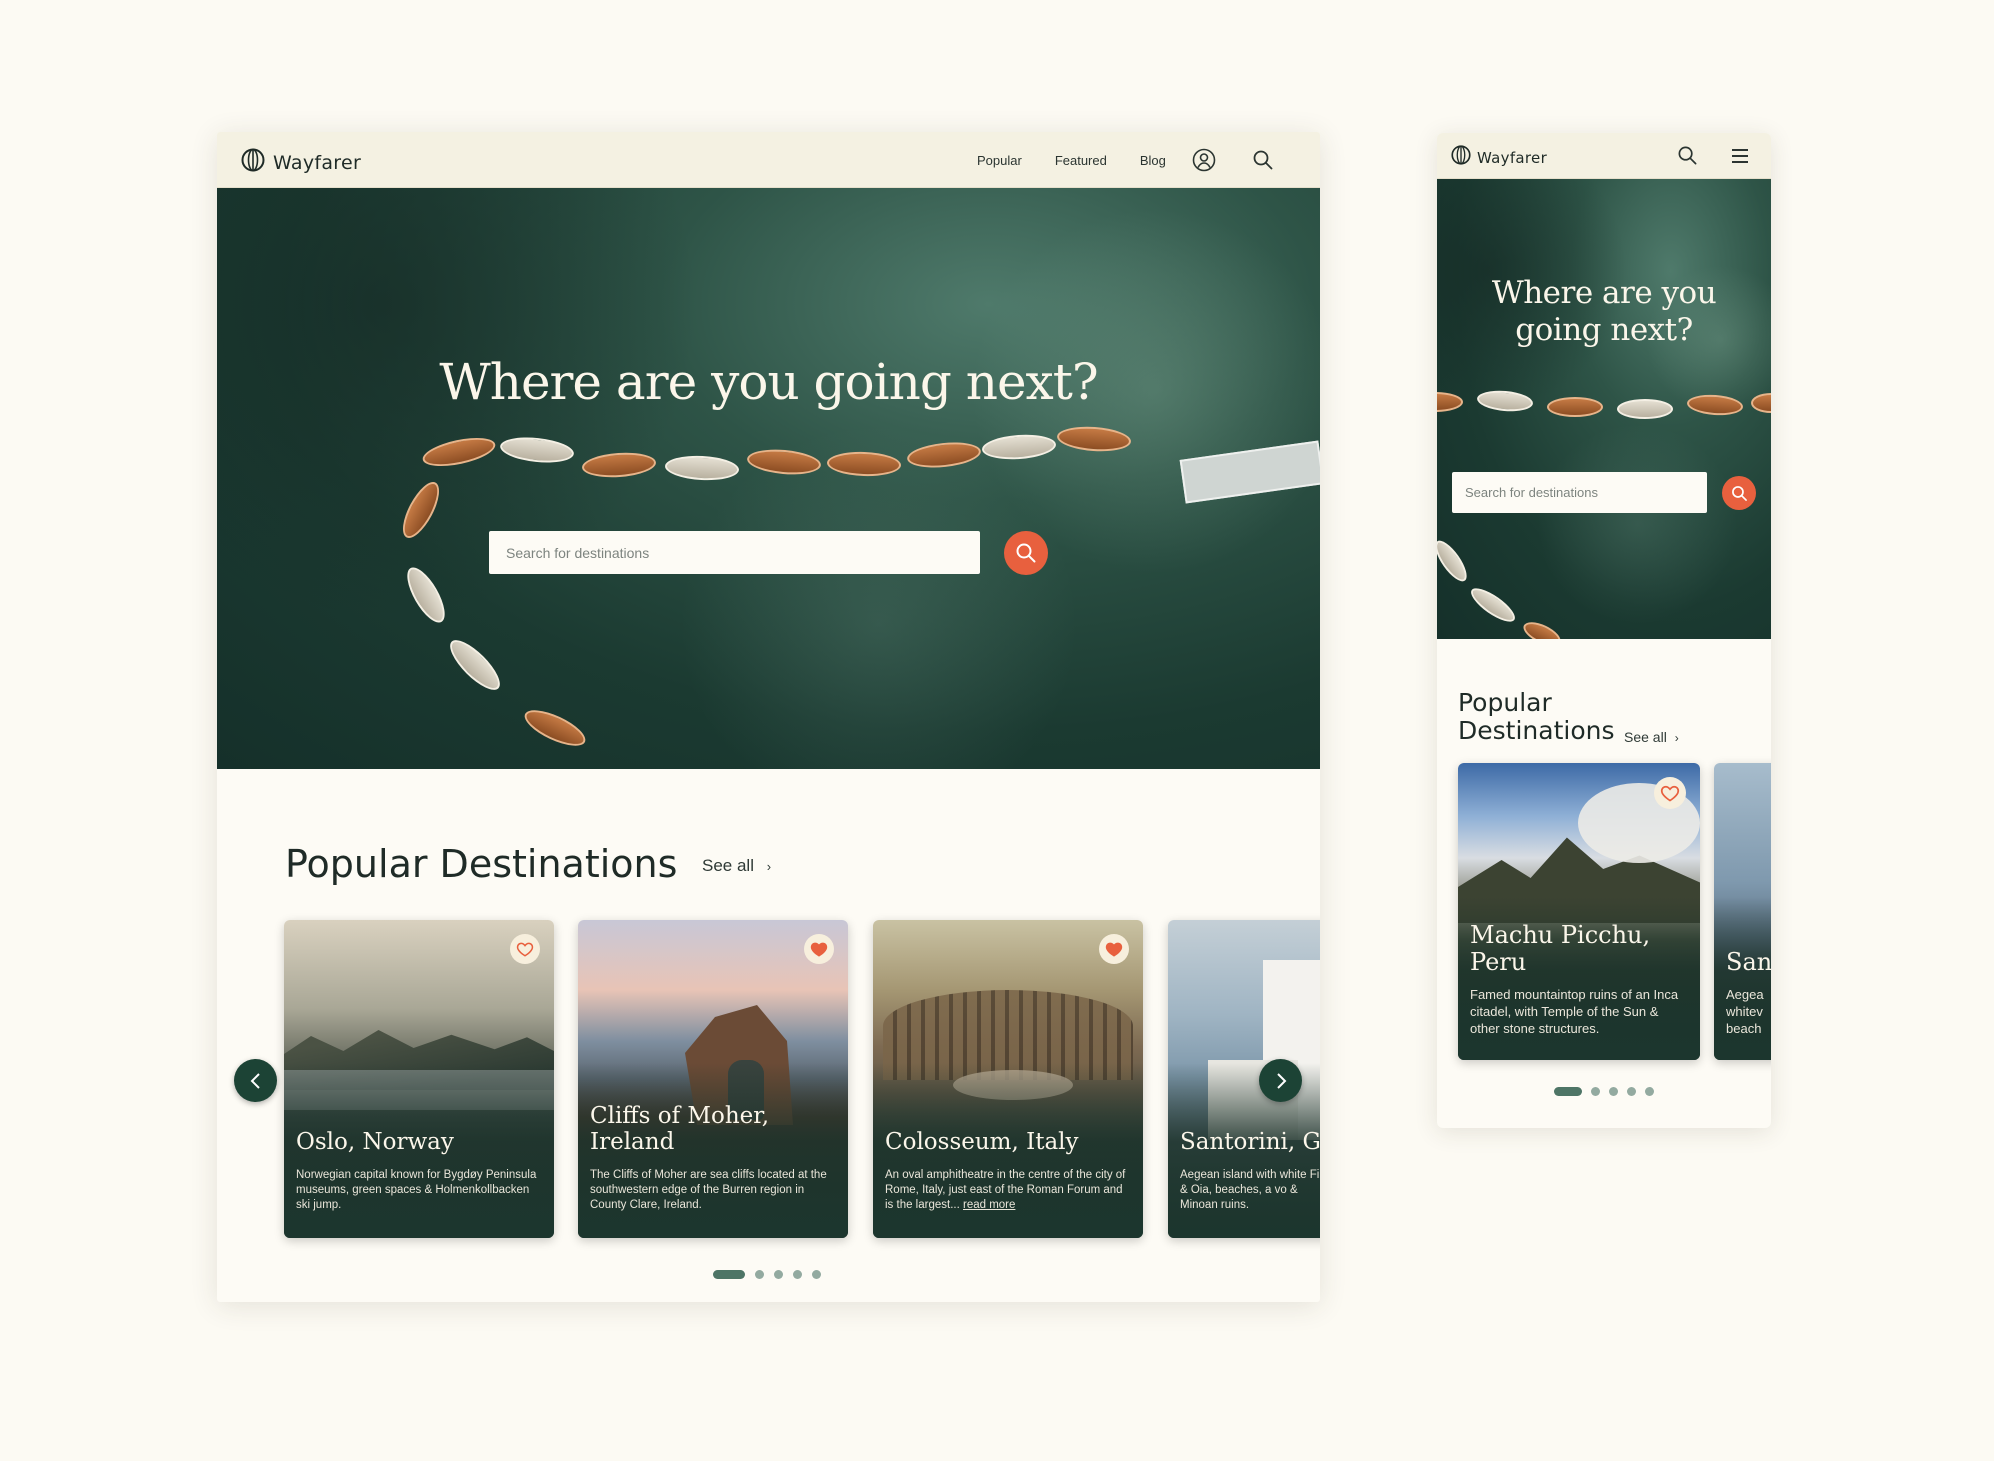  Describe the element at coordinates (1560, 935) in the screenshot. I see `card-title-line1: Machu Picchu,` at that location.